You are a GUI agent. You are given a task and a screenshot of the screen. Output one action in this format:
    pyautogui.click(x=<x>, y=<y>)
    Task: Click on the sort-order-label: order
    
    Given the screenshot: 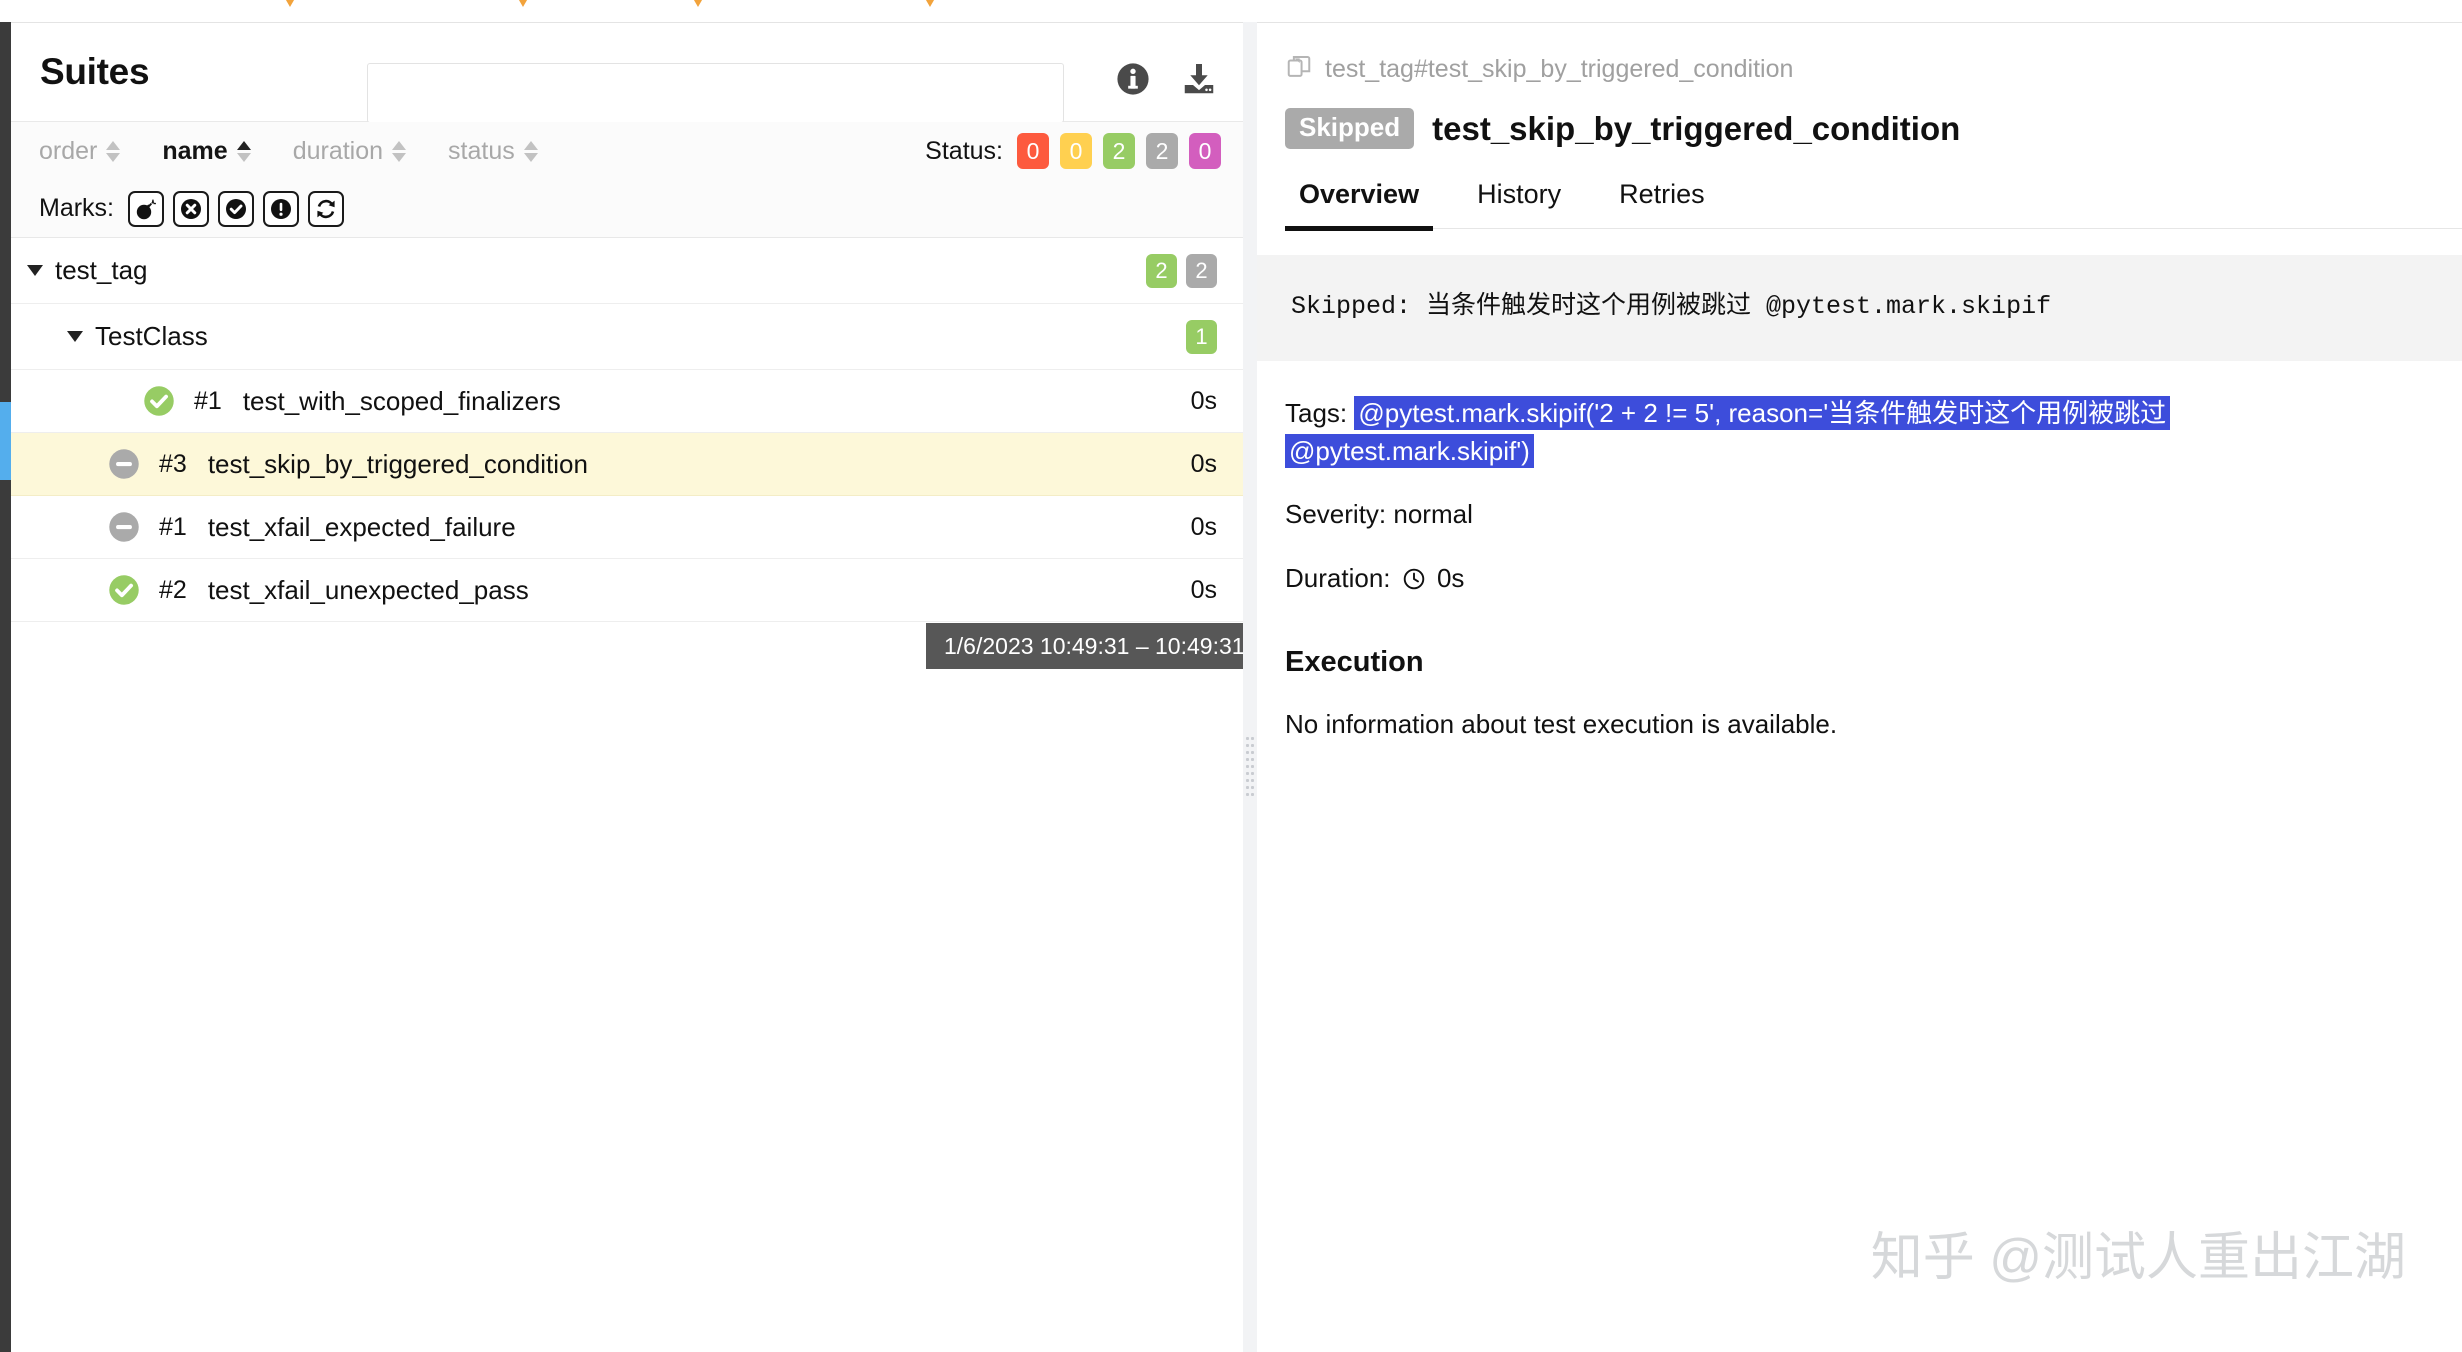 What is the action you would take?
    pyautogui.click(x=68, y=150)
    